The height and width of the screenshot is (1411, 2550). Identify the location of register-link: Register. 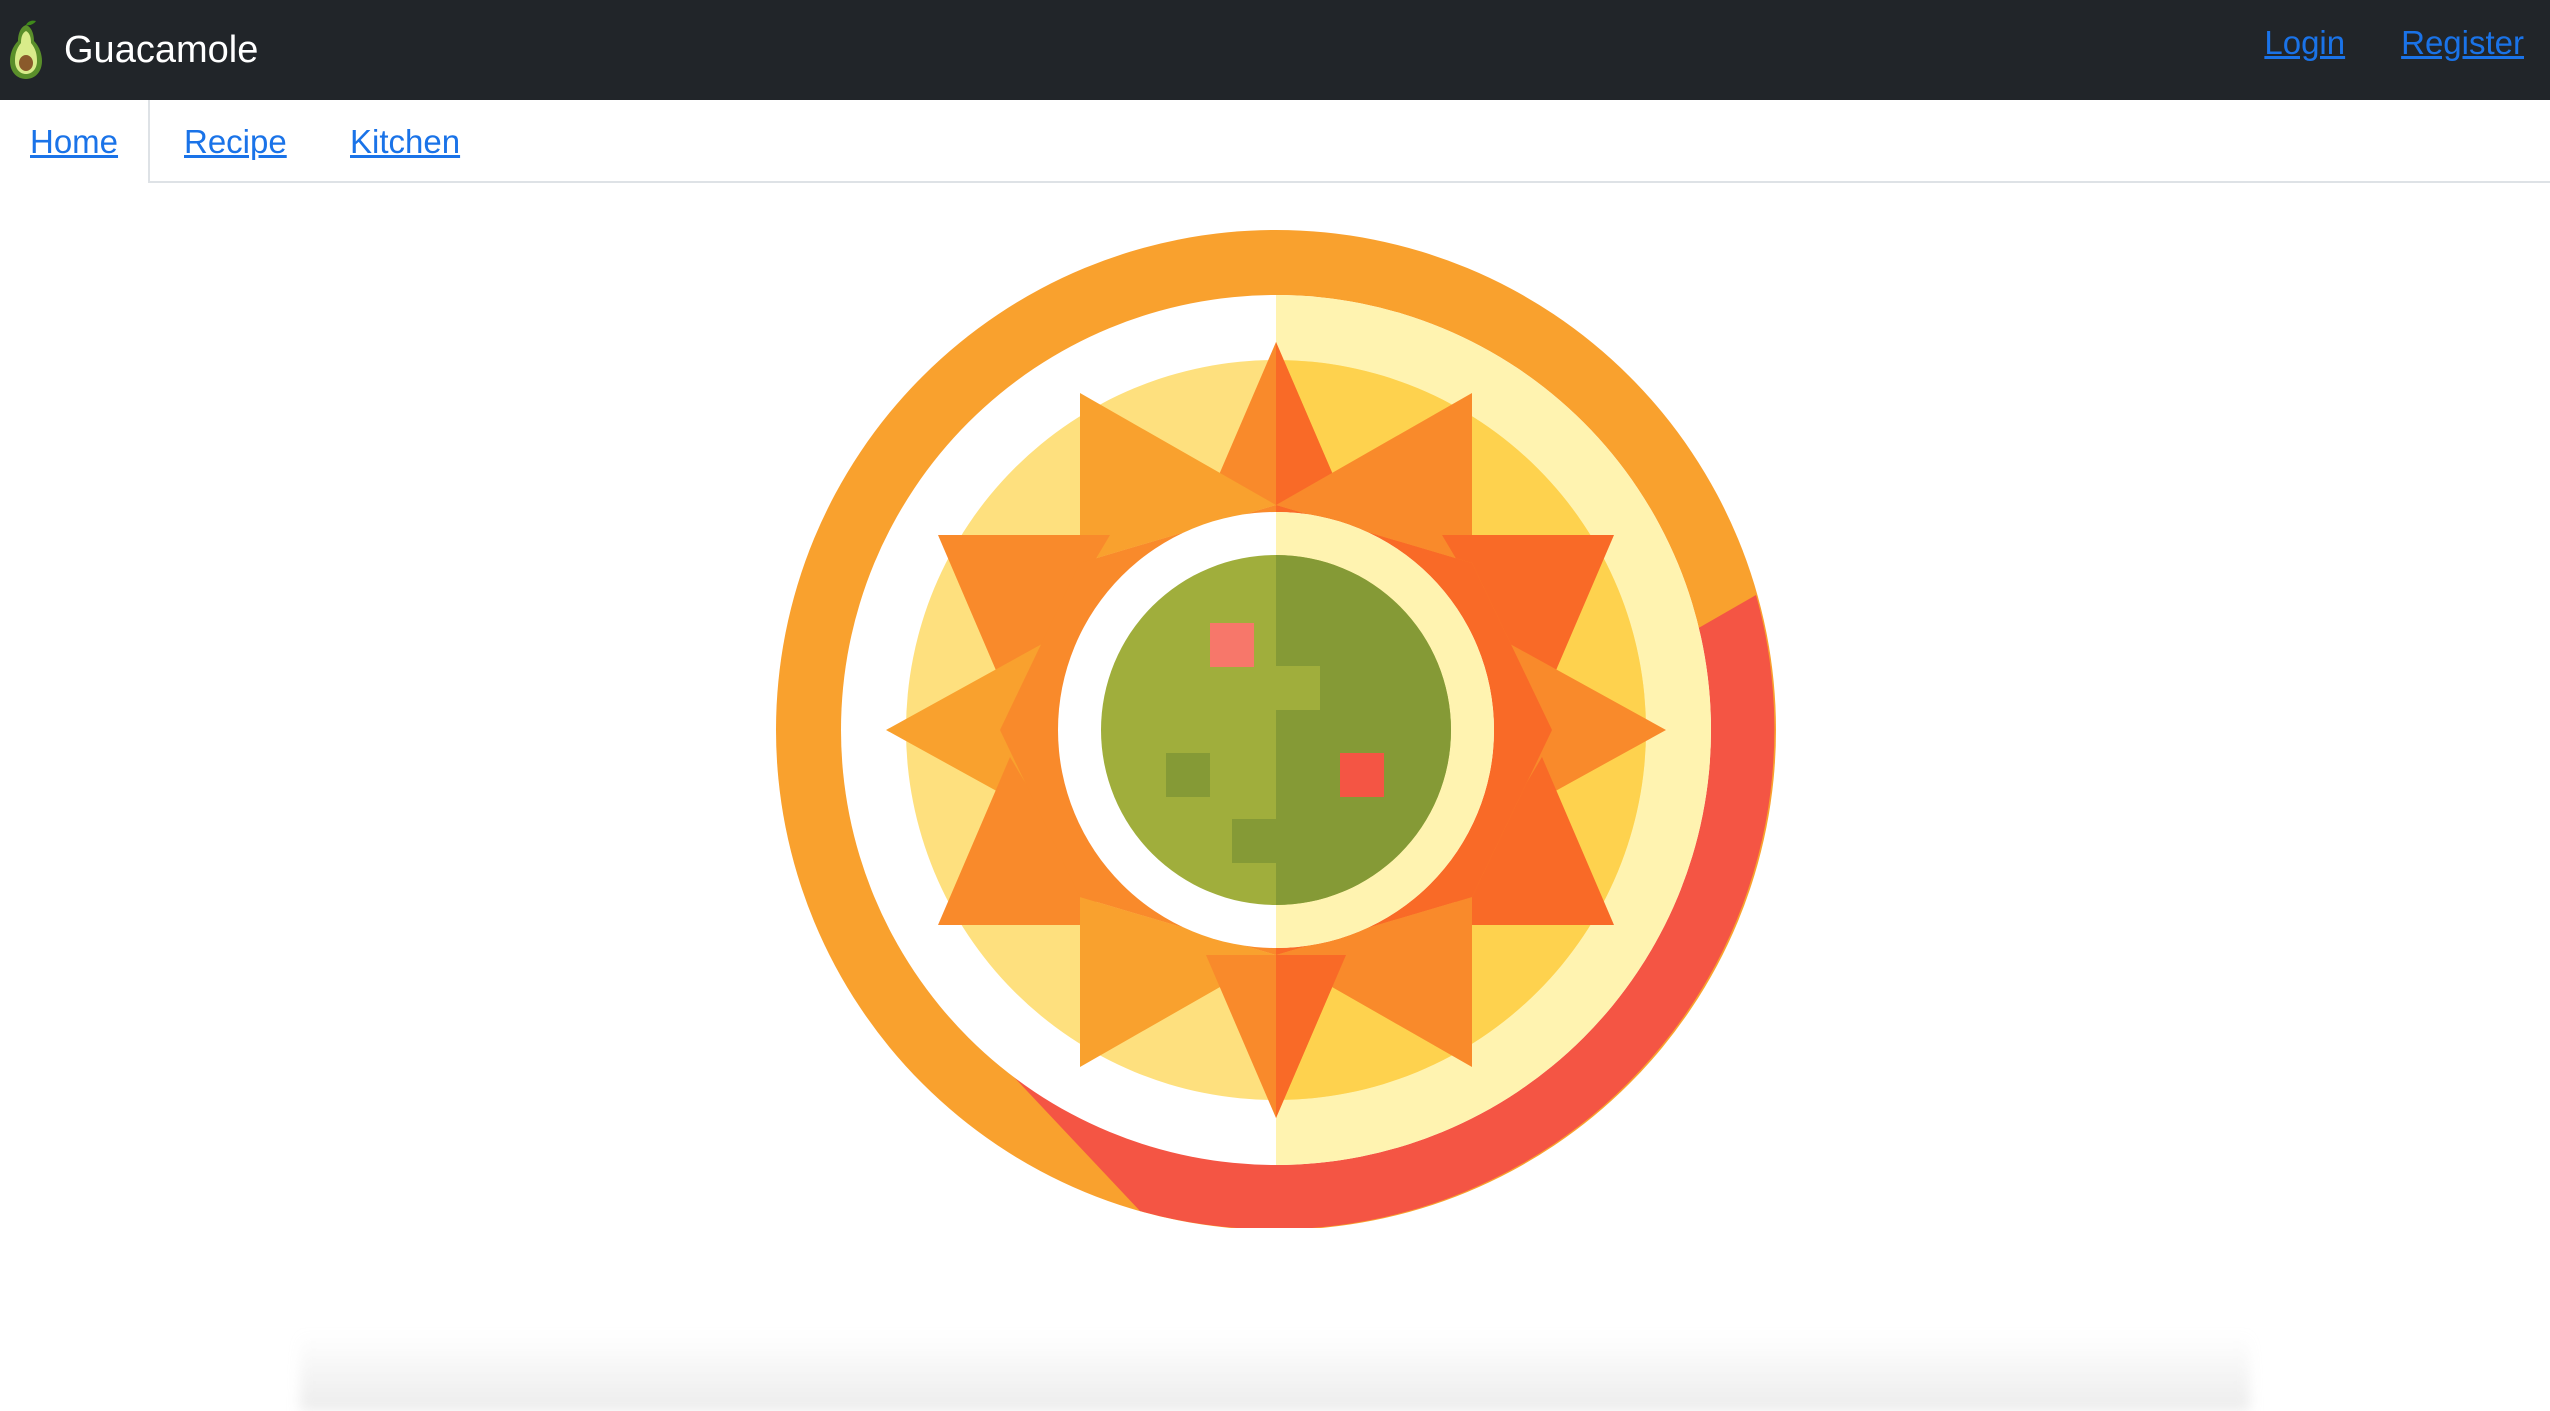
(2462, 43).